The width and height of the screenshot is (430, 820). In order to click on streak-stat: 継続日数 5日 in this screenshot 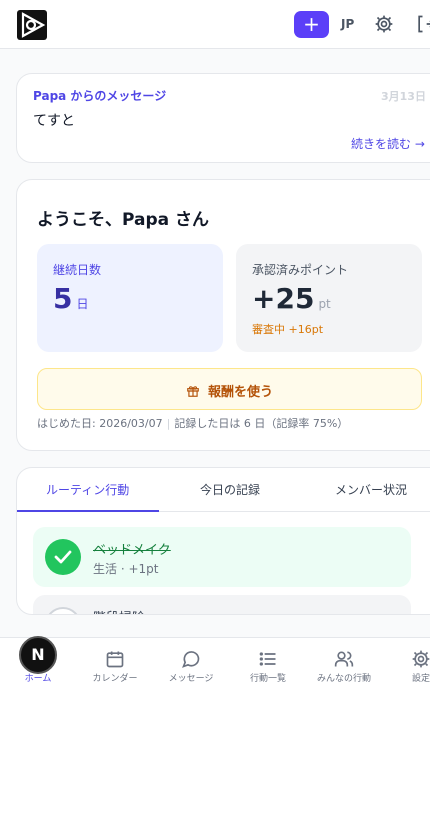, I will do `click(130, 298)`.